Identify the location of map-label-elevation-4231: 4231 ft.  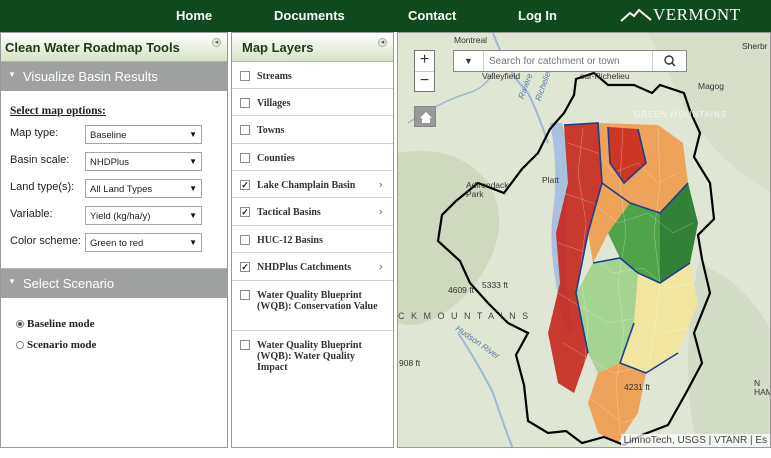
(637, 387).